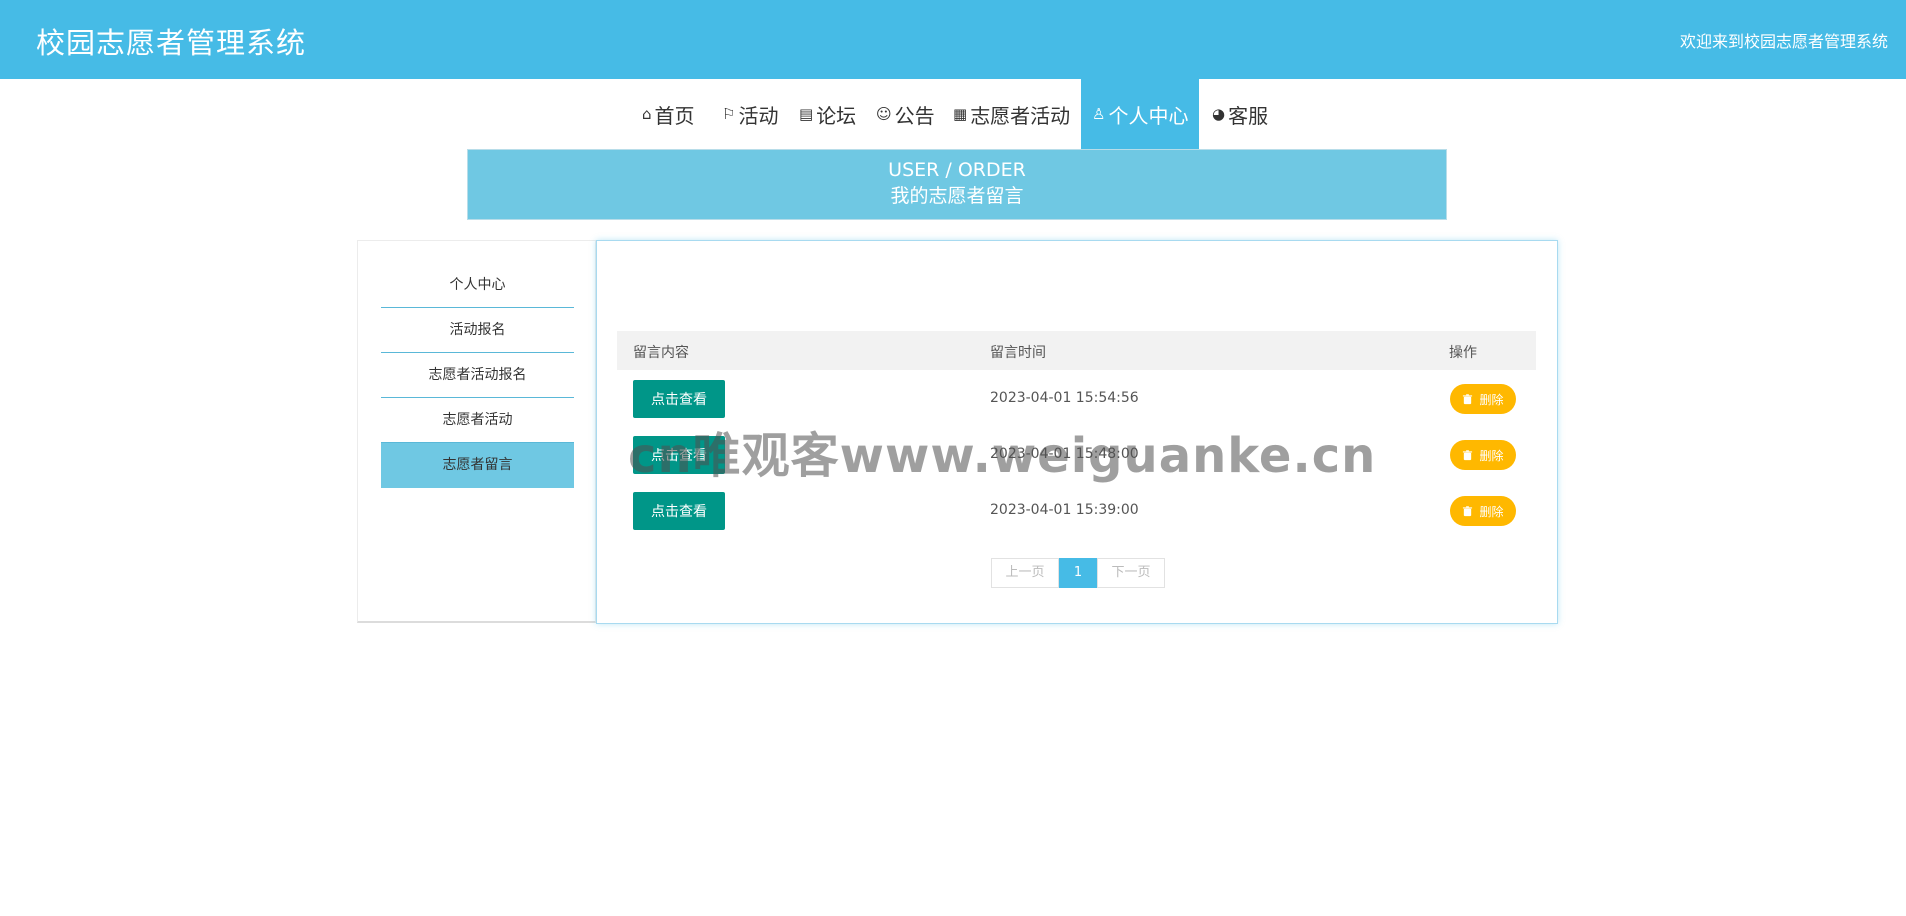  Describe the element at coordinates (171, 43) in the screenshot. I see `app-title: 校园志愿者管理系统` at that location.